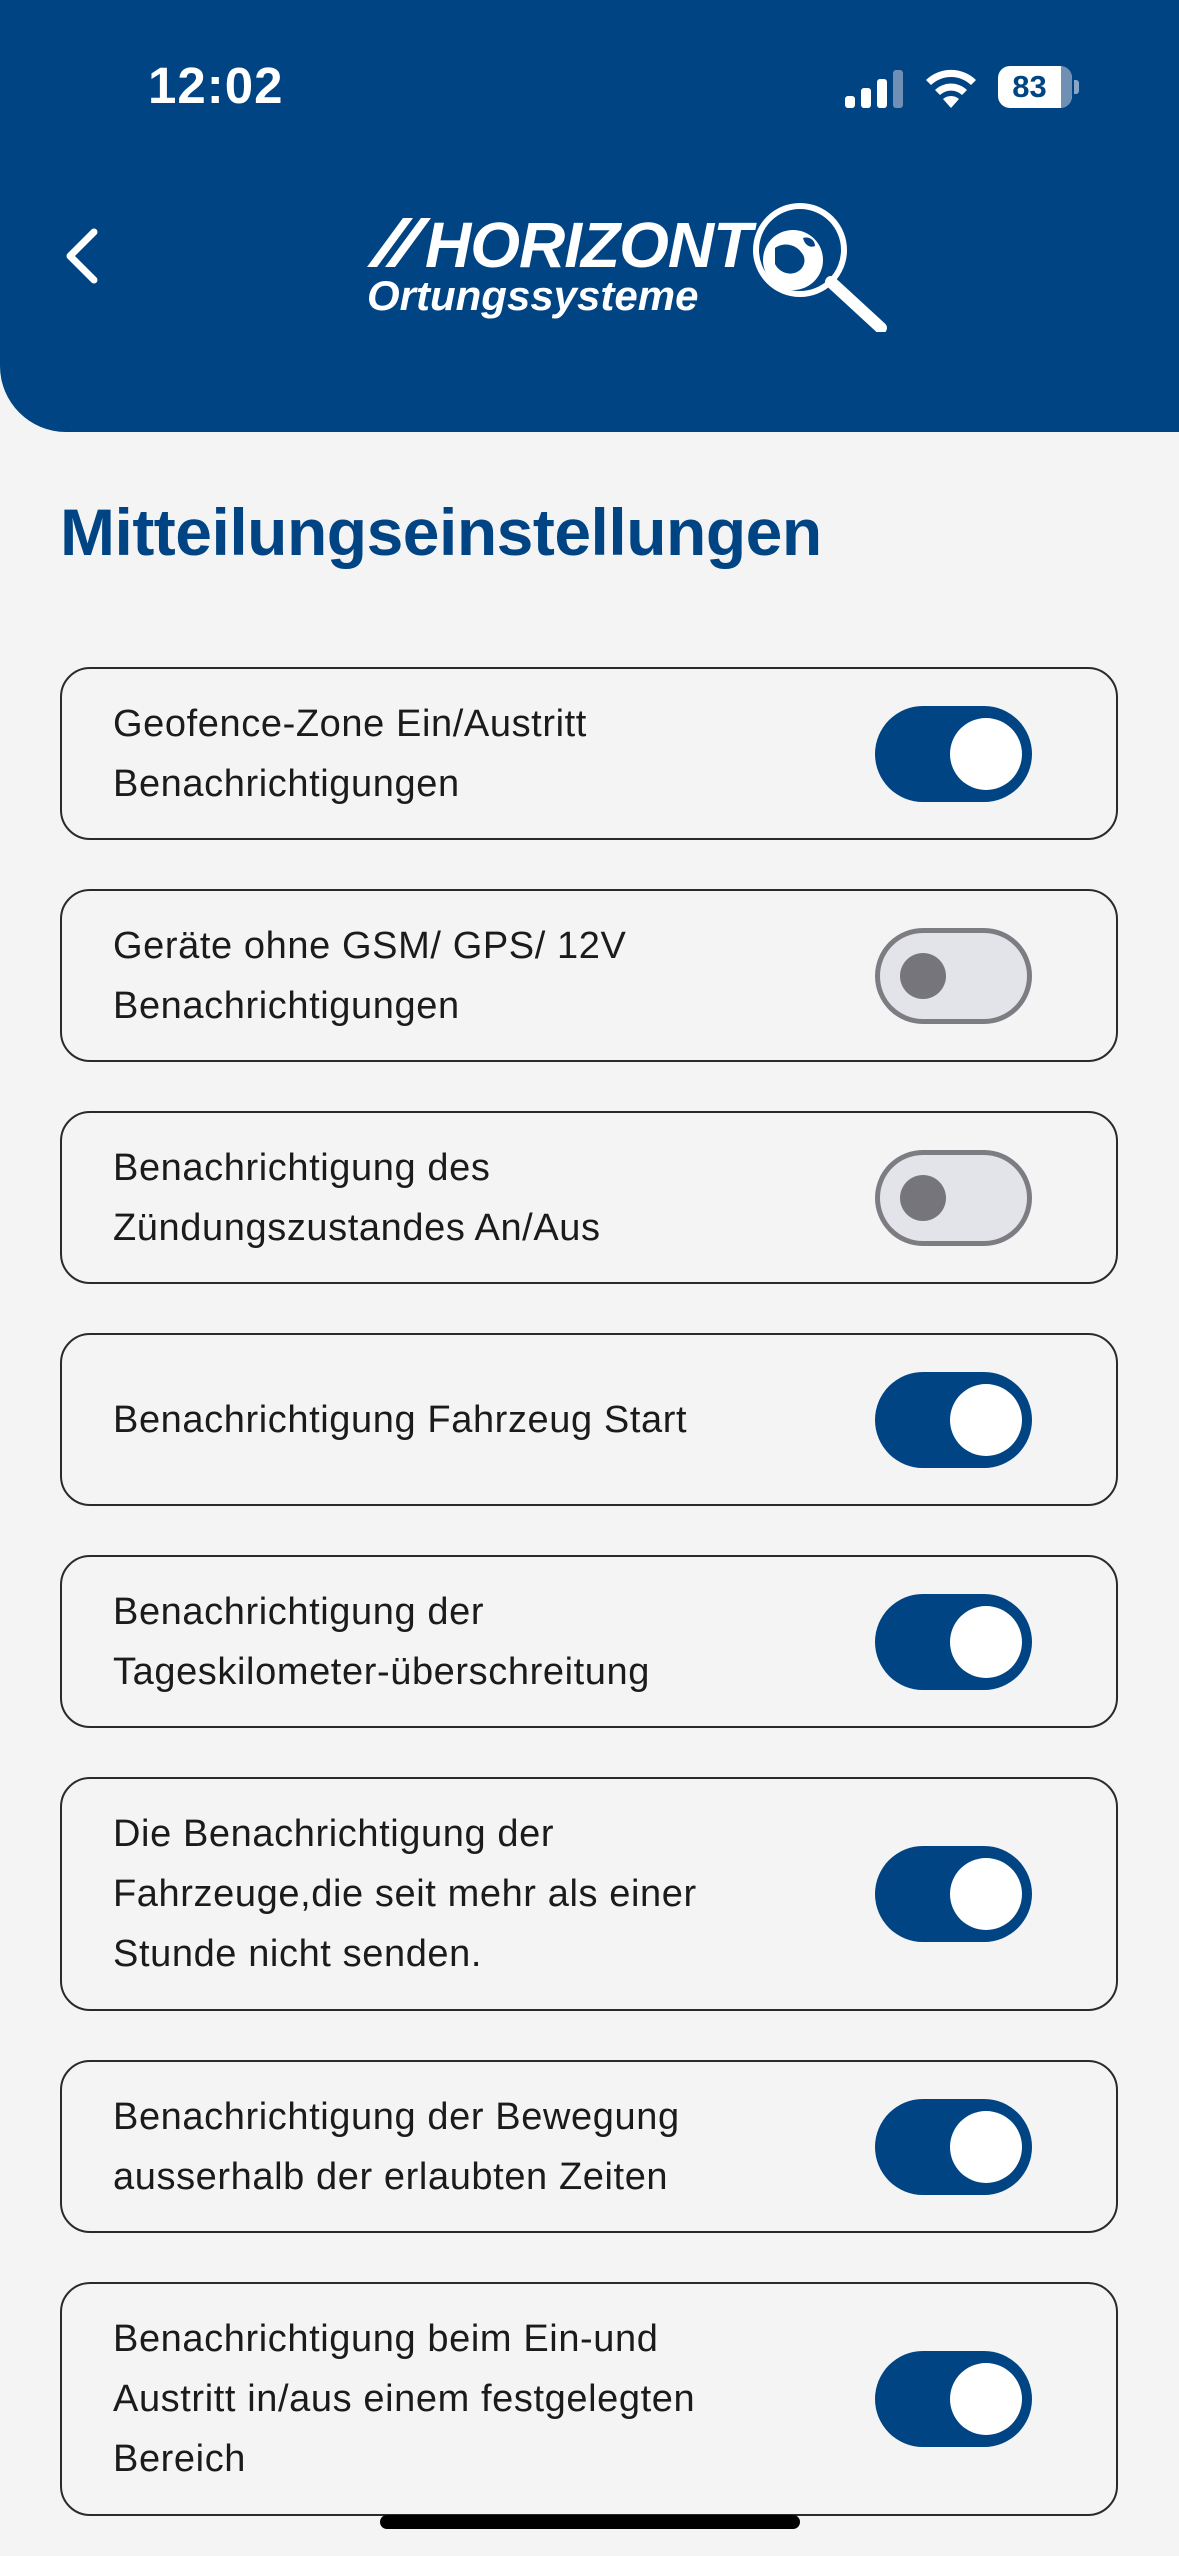  What do you see at coordinates (84, 256) in the screenshot?
I see `back-button` at bounding box center [84, 256].